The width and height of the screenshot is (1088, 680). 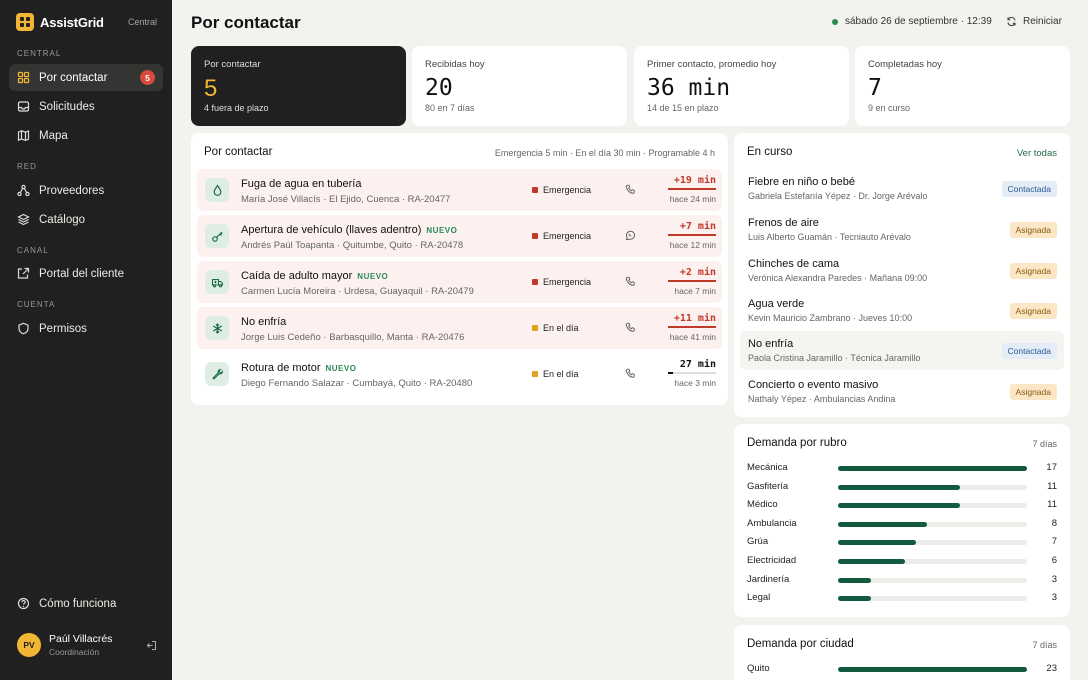 I want to click on queue-title: Por contactar, so click(x=238, y=152).